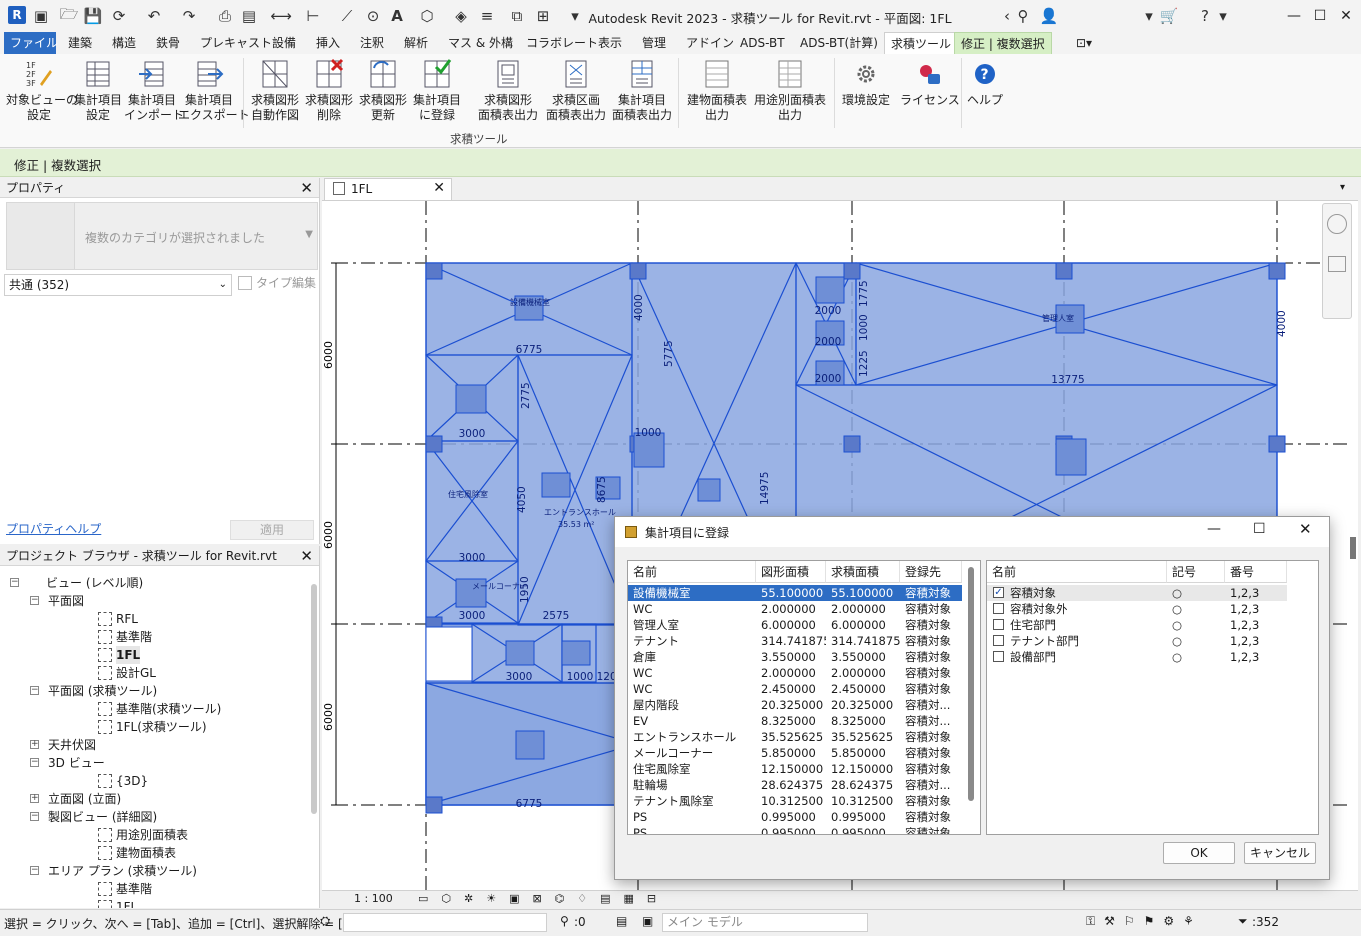 The width and height of the screenshot is (1361, 936). I want to click on category-filter-dropdown: 共通 (352) ⌄, so click(118, 285).